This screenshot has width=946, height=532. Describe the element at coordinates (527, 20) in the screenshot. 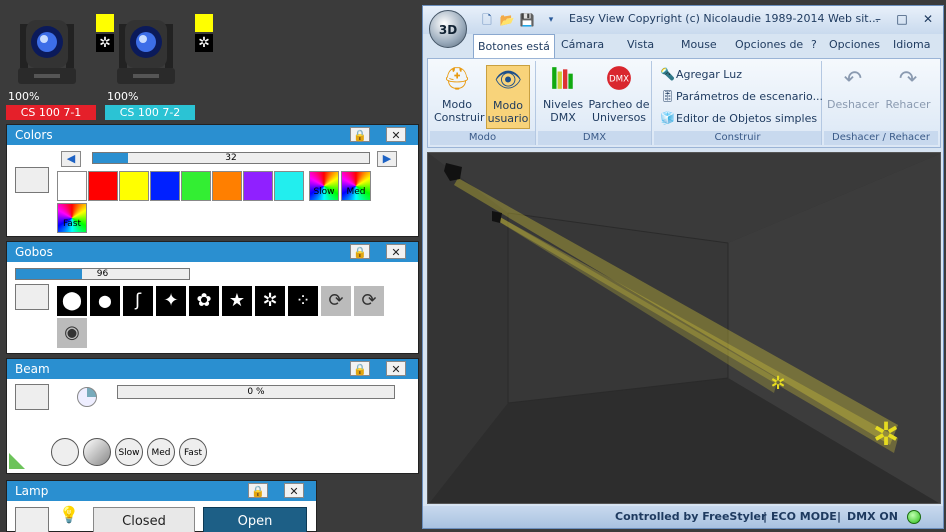

I see `save-icon: 💾` at that location.